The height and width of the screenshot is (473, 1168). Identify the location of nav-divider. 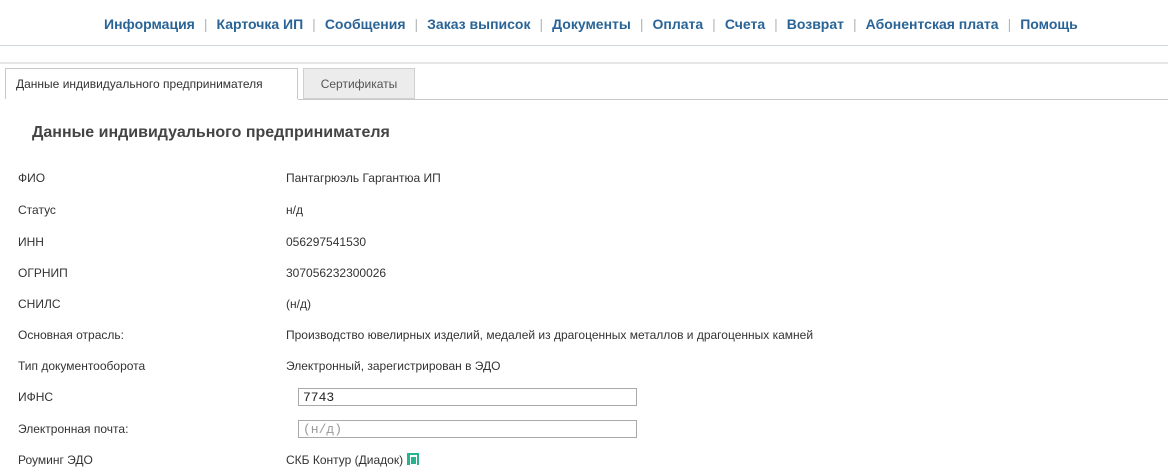
(584, 45).